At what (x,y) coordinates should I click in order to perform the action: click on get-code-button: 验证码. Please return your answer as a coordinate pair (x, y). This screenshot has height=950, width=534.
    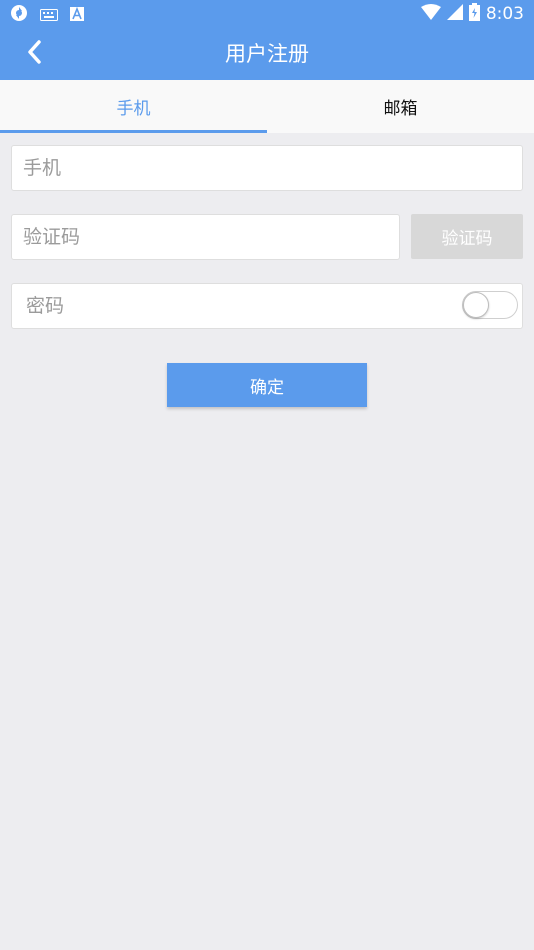
    Looking at the image, I should click on (467, 236).